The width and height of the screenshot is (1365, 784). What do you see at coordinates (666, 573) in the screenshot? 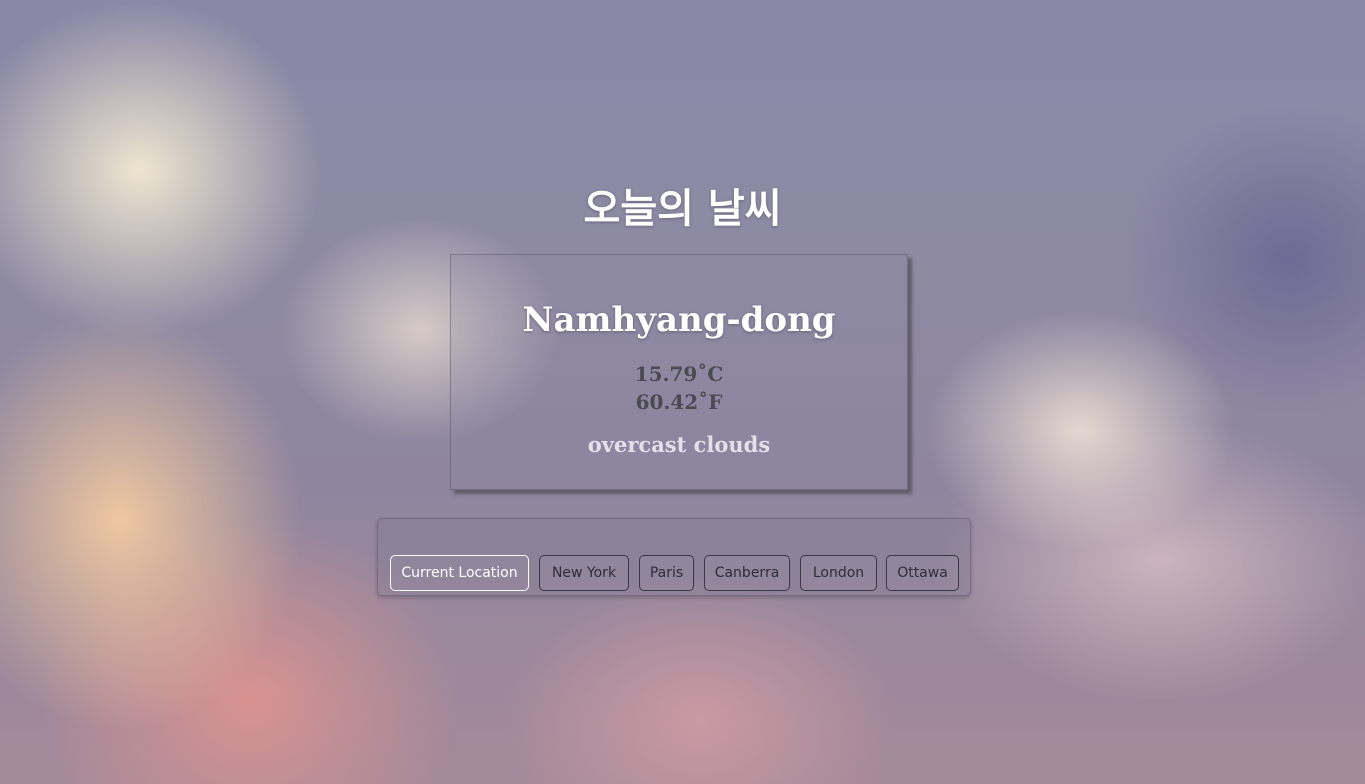
I see `paris-button: Paris` at bounding box center [666, 573].